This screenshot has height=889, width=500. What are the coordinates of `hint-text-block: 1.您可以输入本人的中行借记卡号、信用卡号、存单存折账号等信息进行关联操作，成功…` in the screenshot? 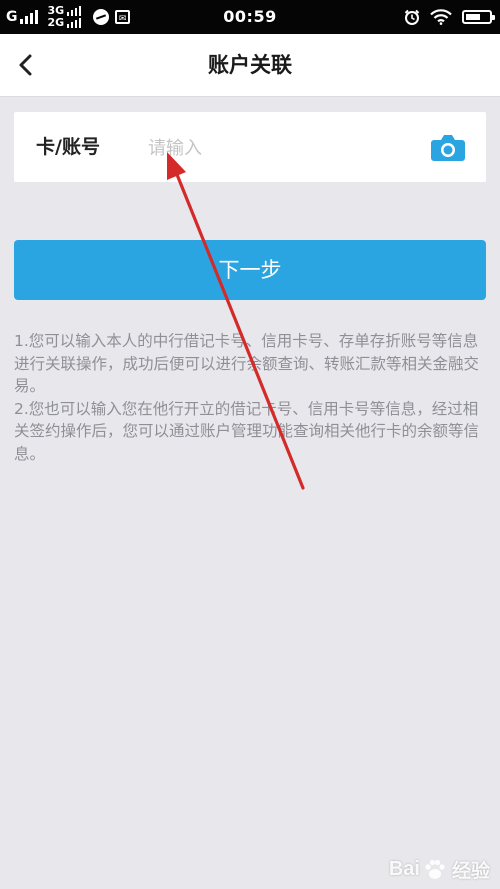 It's located at (252, 397).